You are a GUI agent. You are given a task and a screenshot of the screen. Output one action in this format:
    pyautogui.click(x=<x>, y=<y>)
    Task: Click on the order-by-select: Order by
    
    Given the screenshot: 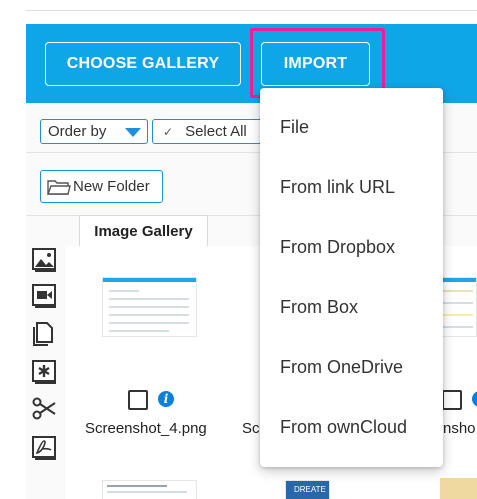 What is the action you would take?
    pyautogui.click(x=94, y=131)
    